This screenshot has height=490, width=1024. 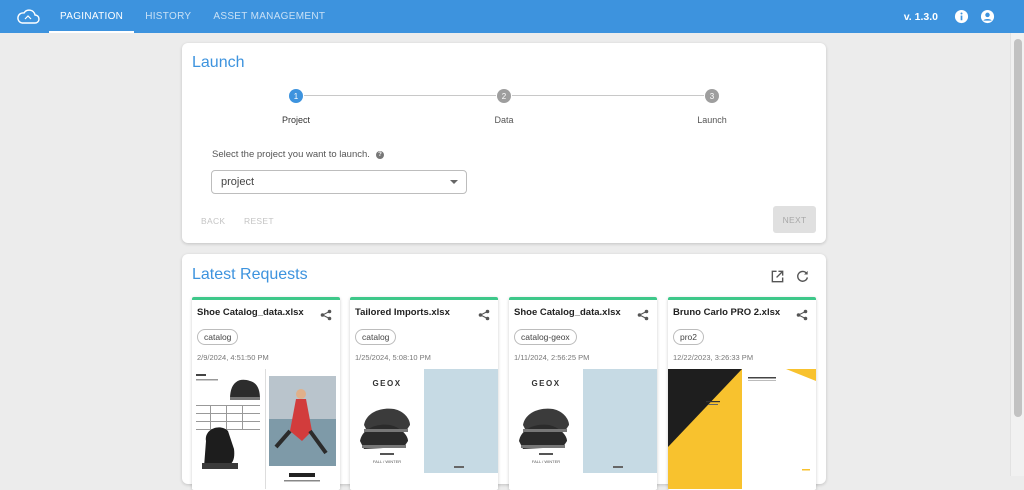 What do you see at coordinates (961, 16) in the screenshot?
I see `info-icon` at bounding box center [961, 16].